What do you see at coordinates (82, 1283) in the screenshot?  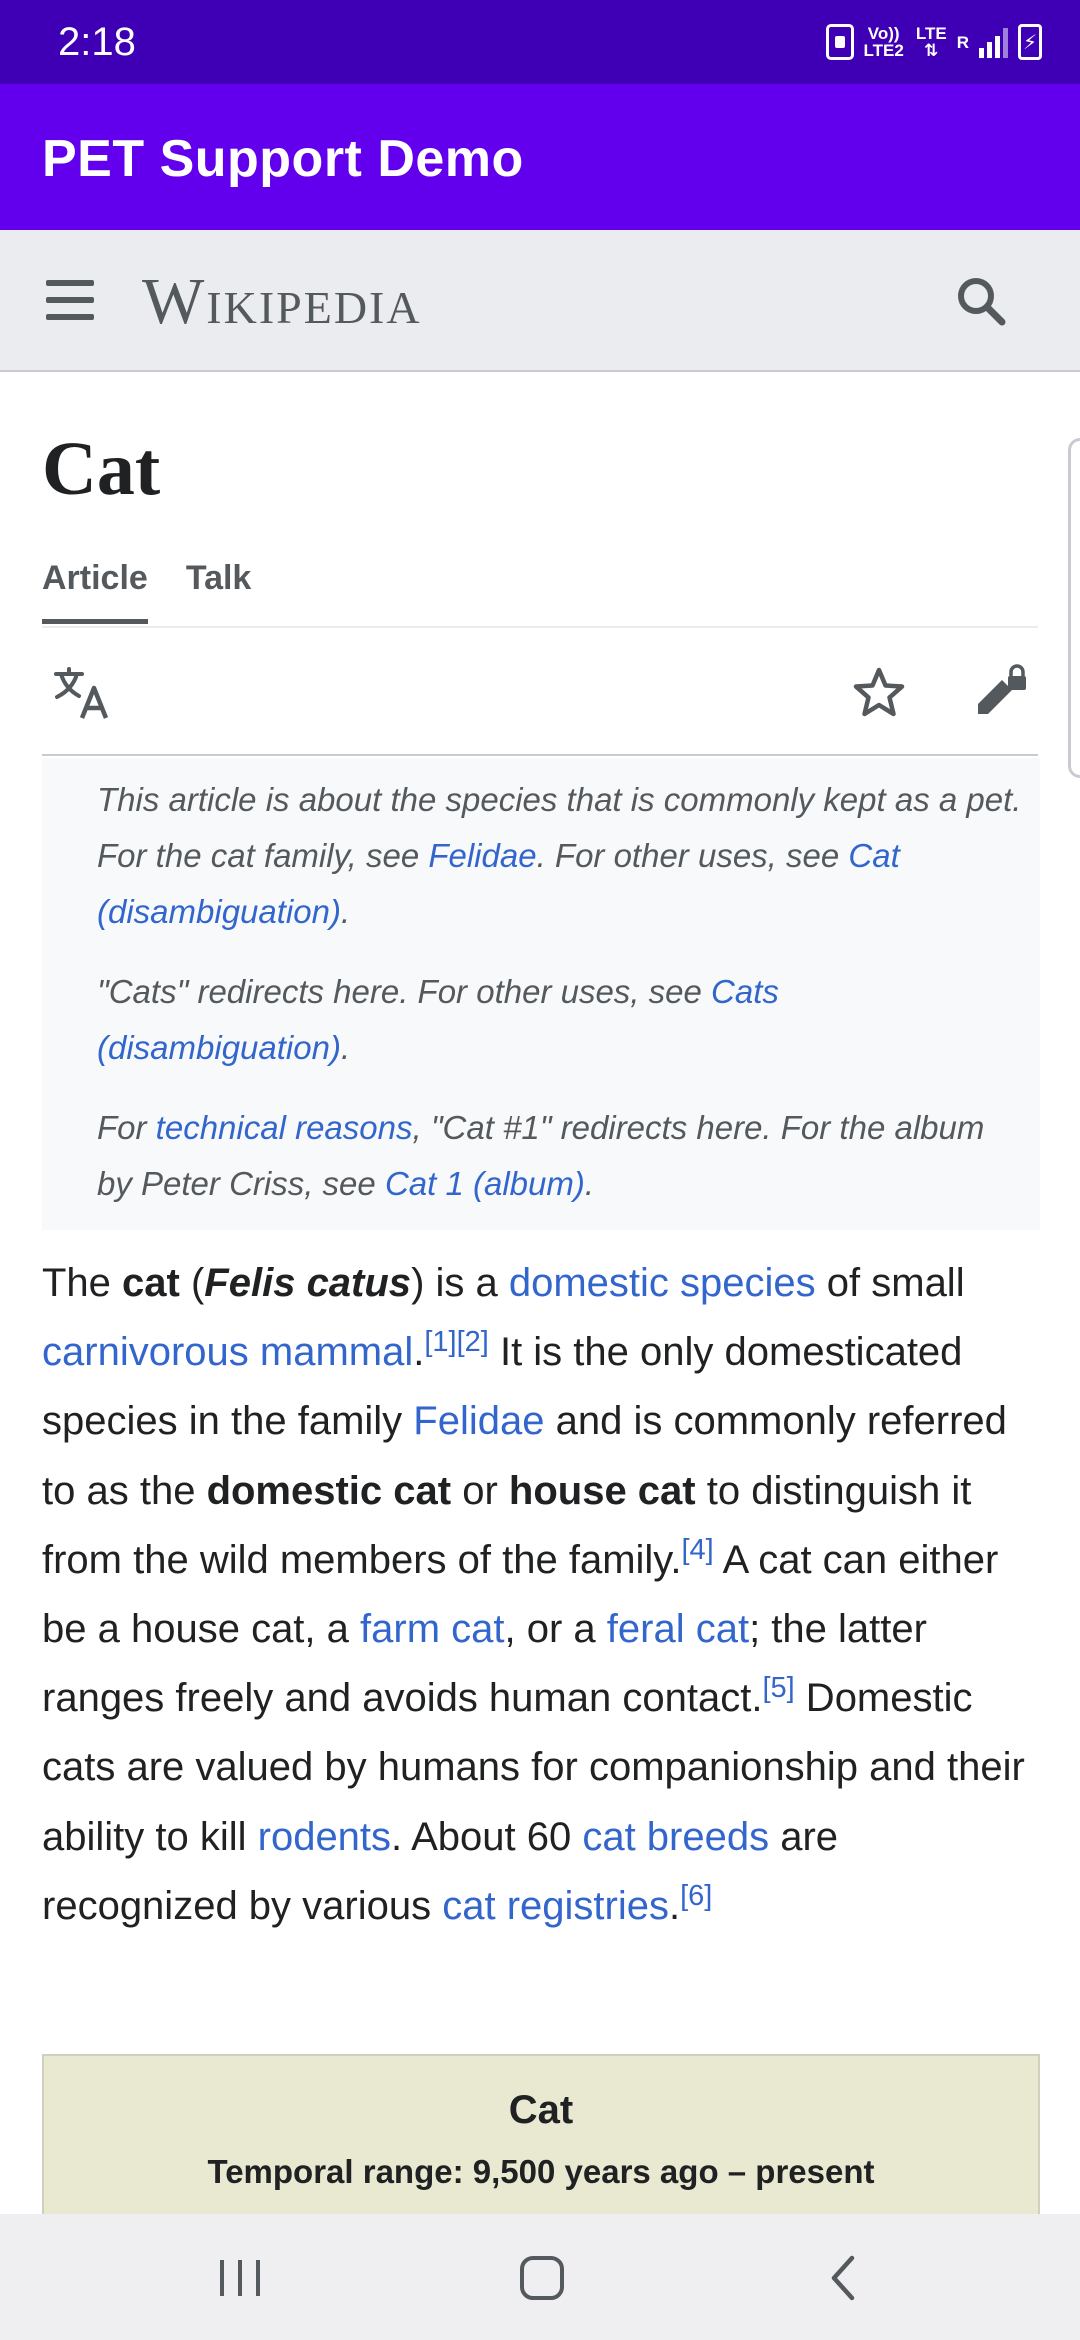 I see `text: The` at bounding box center [82, 1283].